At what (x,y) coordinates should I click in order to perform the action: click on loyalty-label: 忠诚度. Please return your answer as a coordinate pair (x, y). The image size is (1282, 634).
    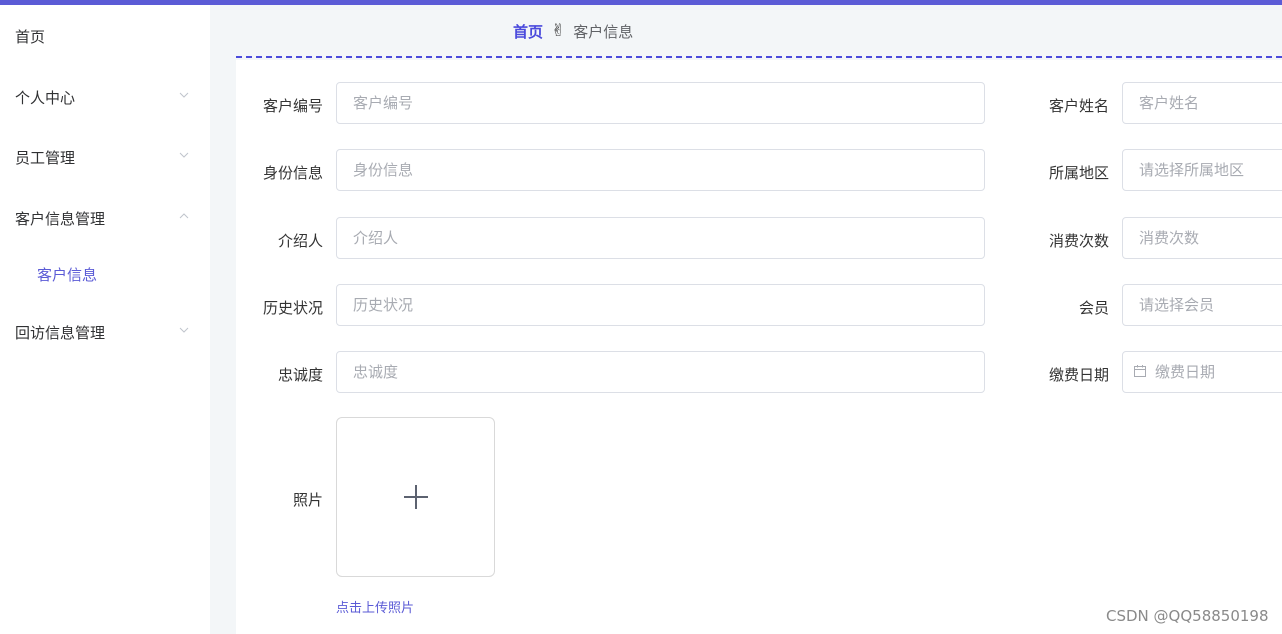
    Looking at the image, I should click on (300, 375).